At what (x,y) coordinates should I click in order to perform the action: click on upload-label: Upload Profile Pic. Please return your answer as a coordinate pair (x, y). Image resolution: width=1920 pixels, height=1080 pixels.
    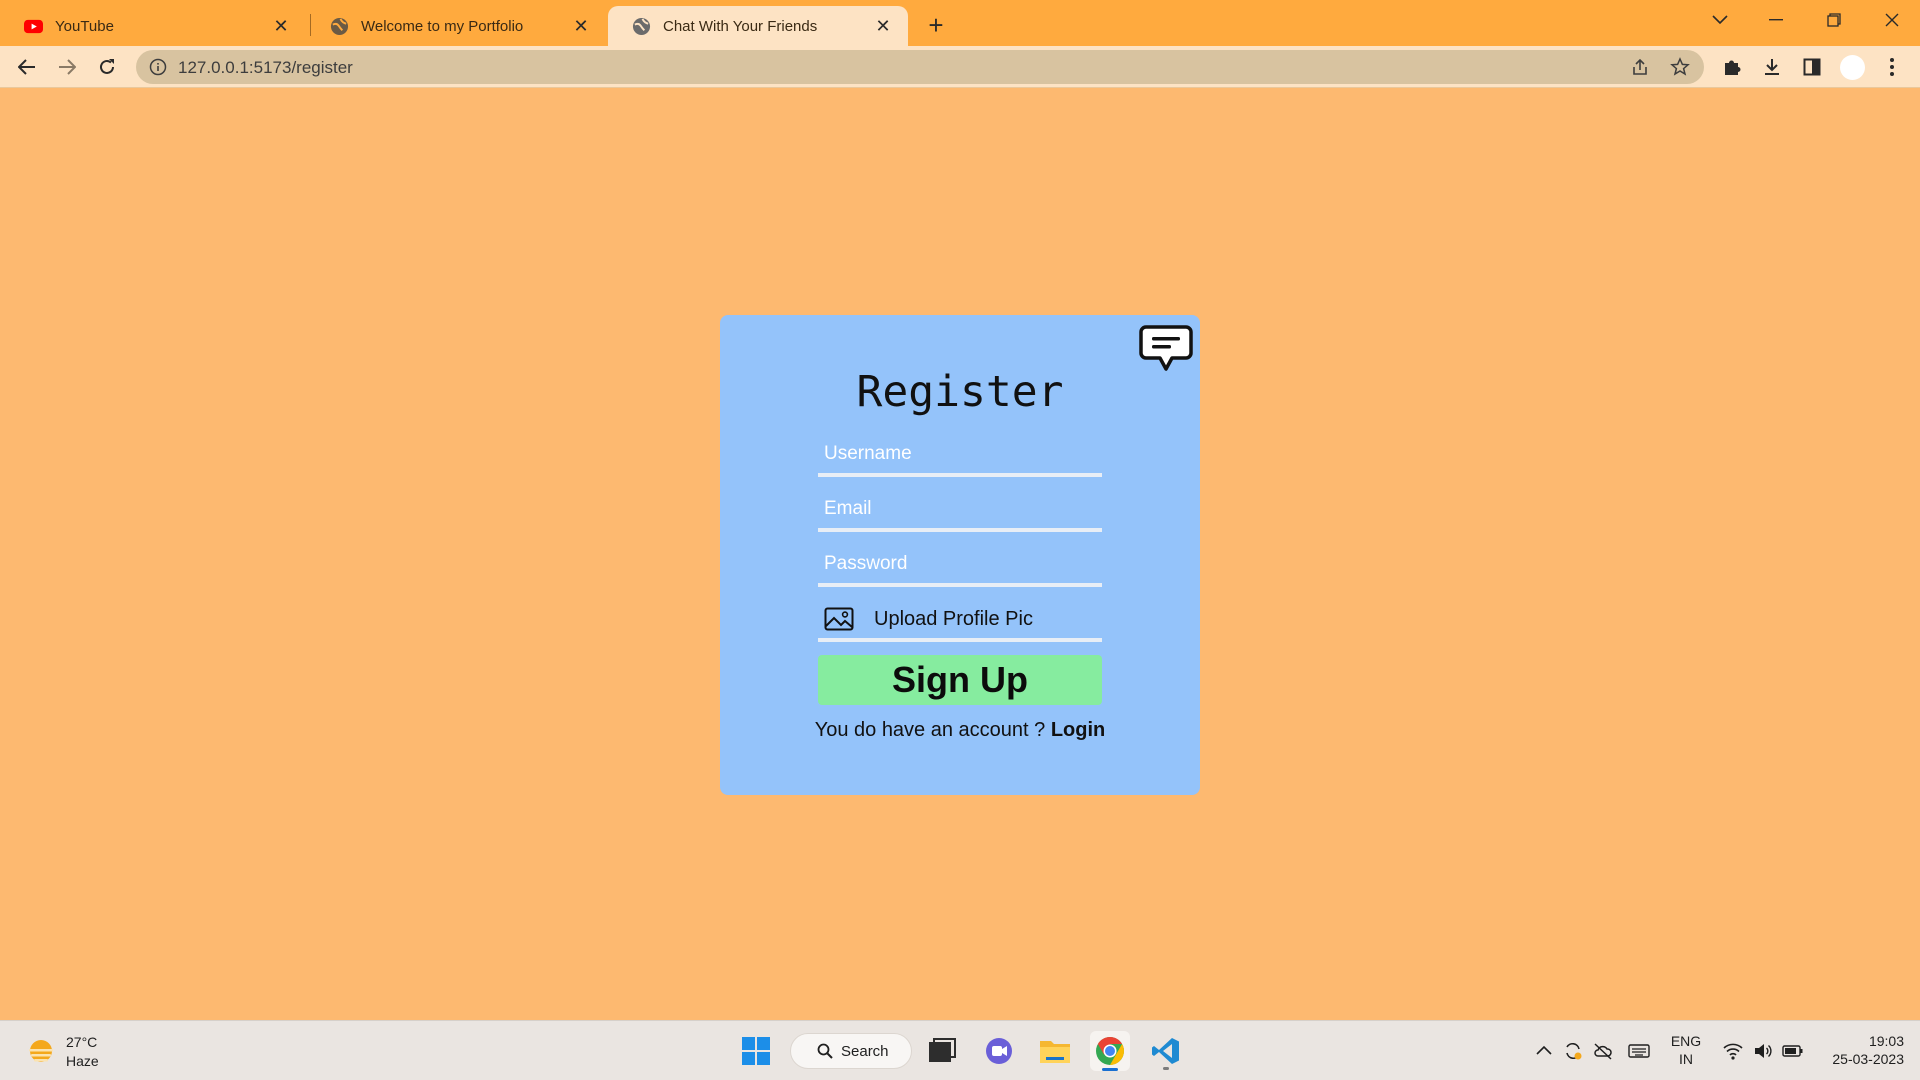
    Looking at the image, I should click on (953, 618).